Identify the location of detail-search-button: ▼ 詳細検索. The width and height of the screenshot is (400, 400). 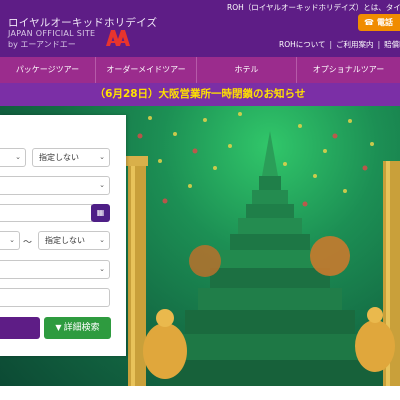
(77, 328).